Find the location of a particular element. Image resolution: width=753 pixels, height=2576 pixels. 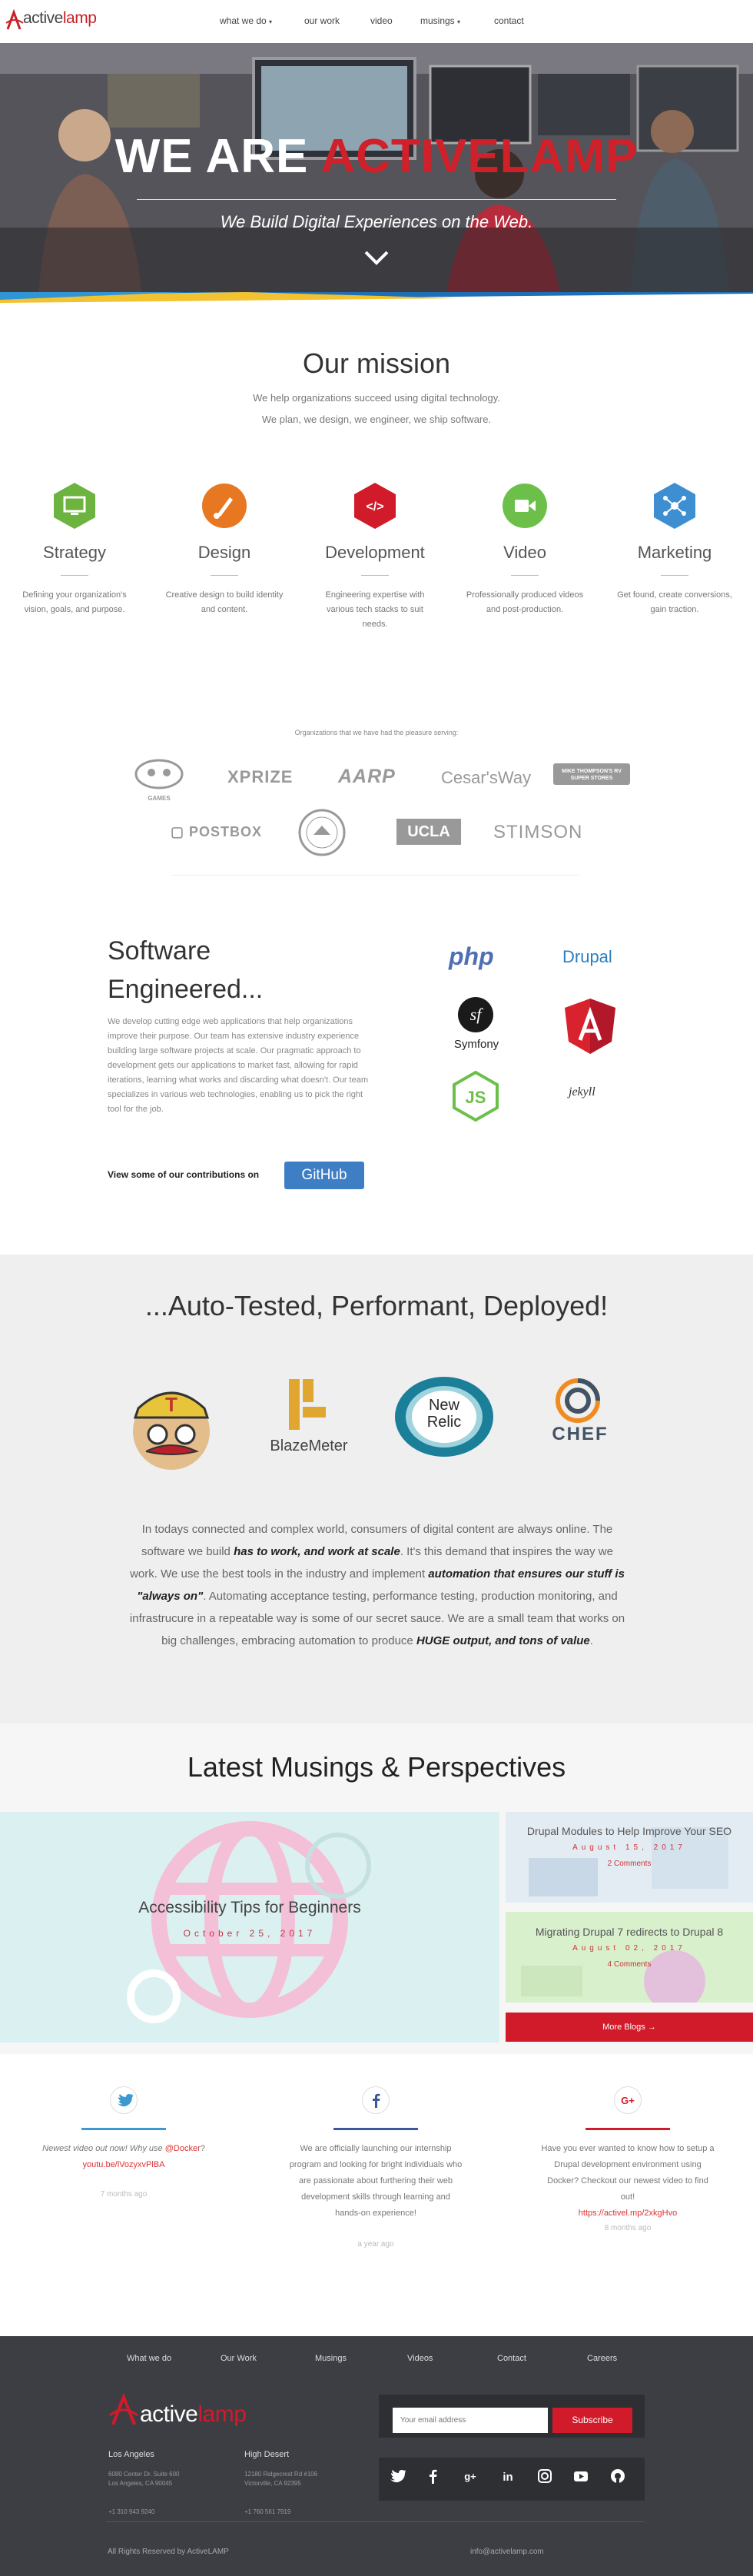

blog-featured-date: October 25, 2017 is located at coordinates (250, 1933).